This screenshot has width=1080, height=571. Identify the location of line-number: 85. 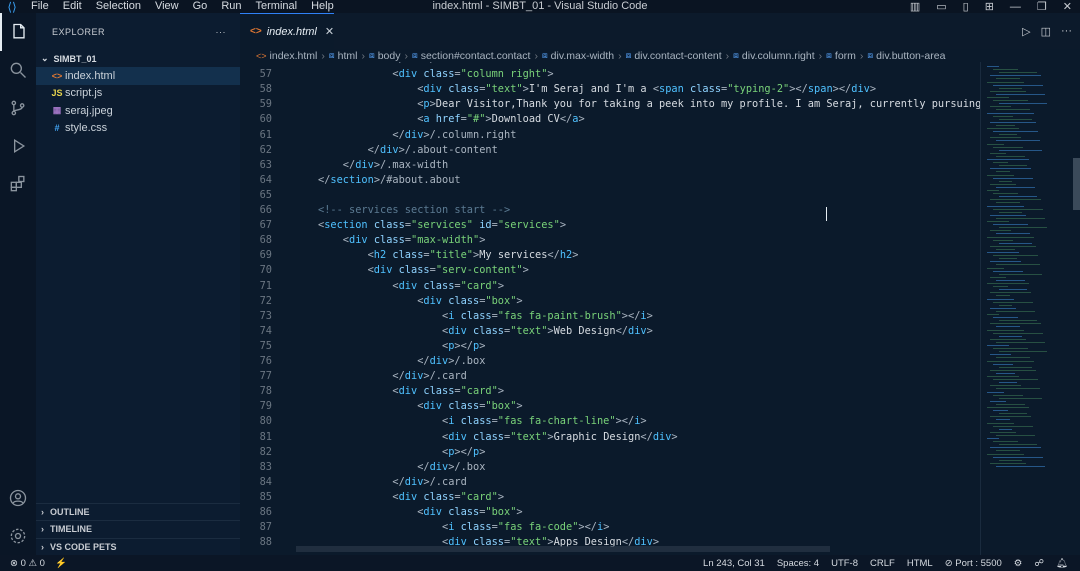
(265, 496).